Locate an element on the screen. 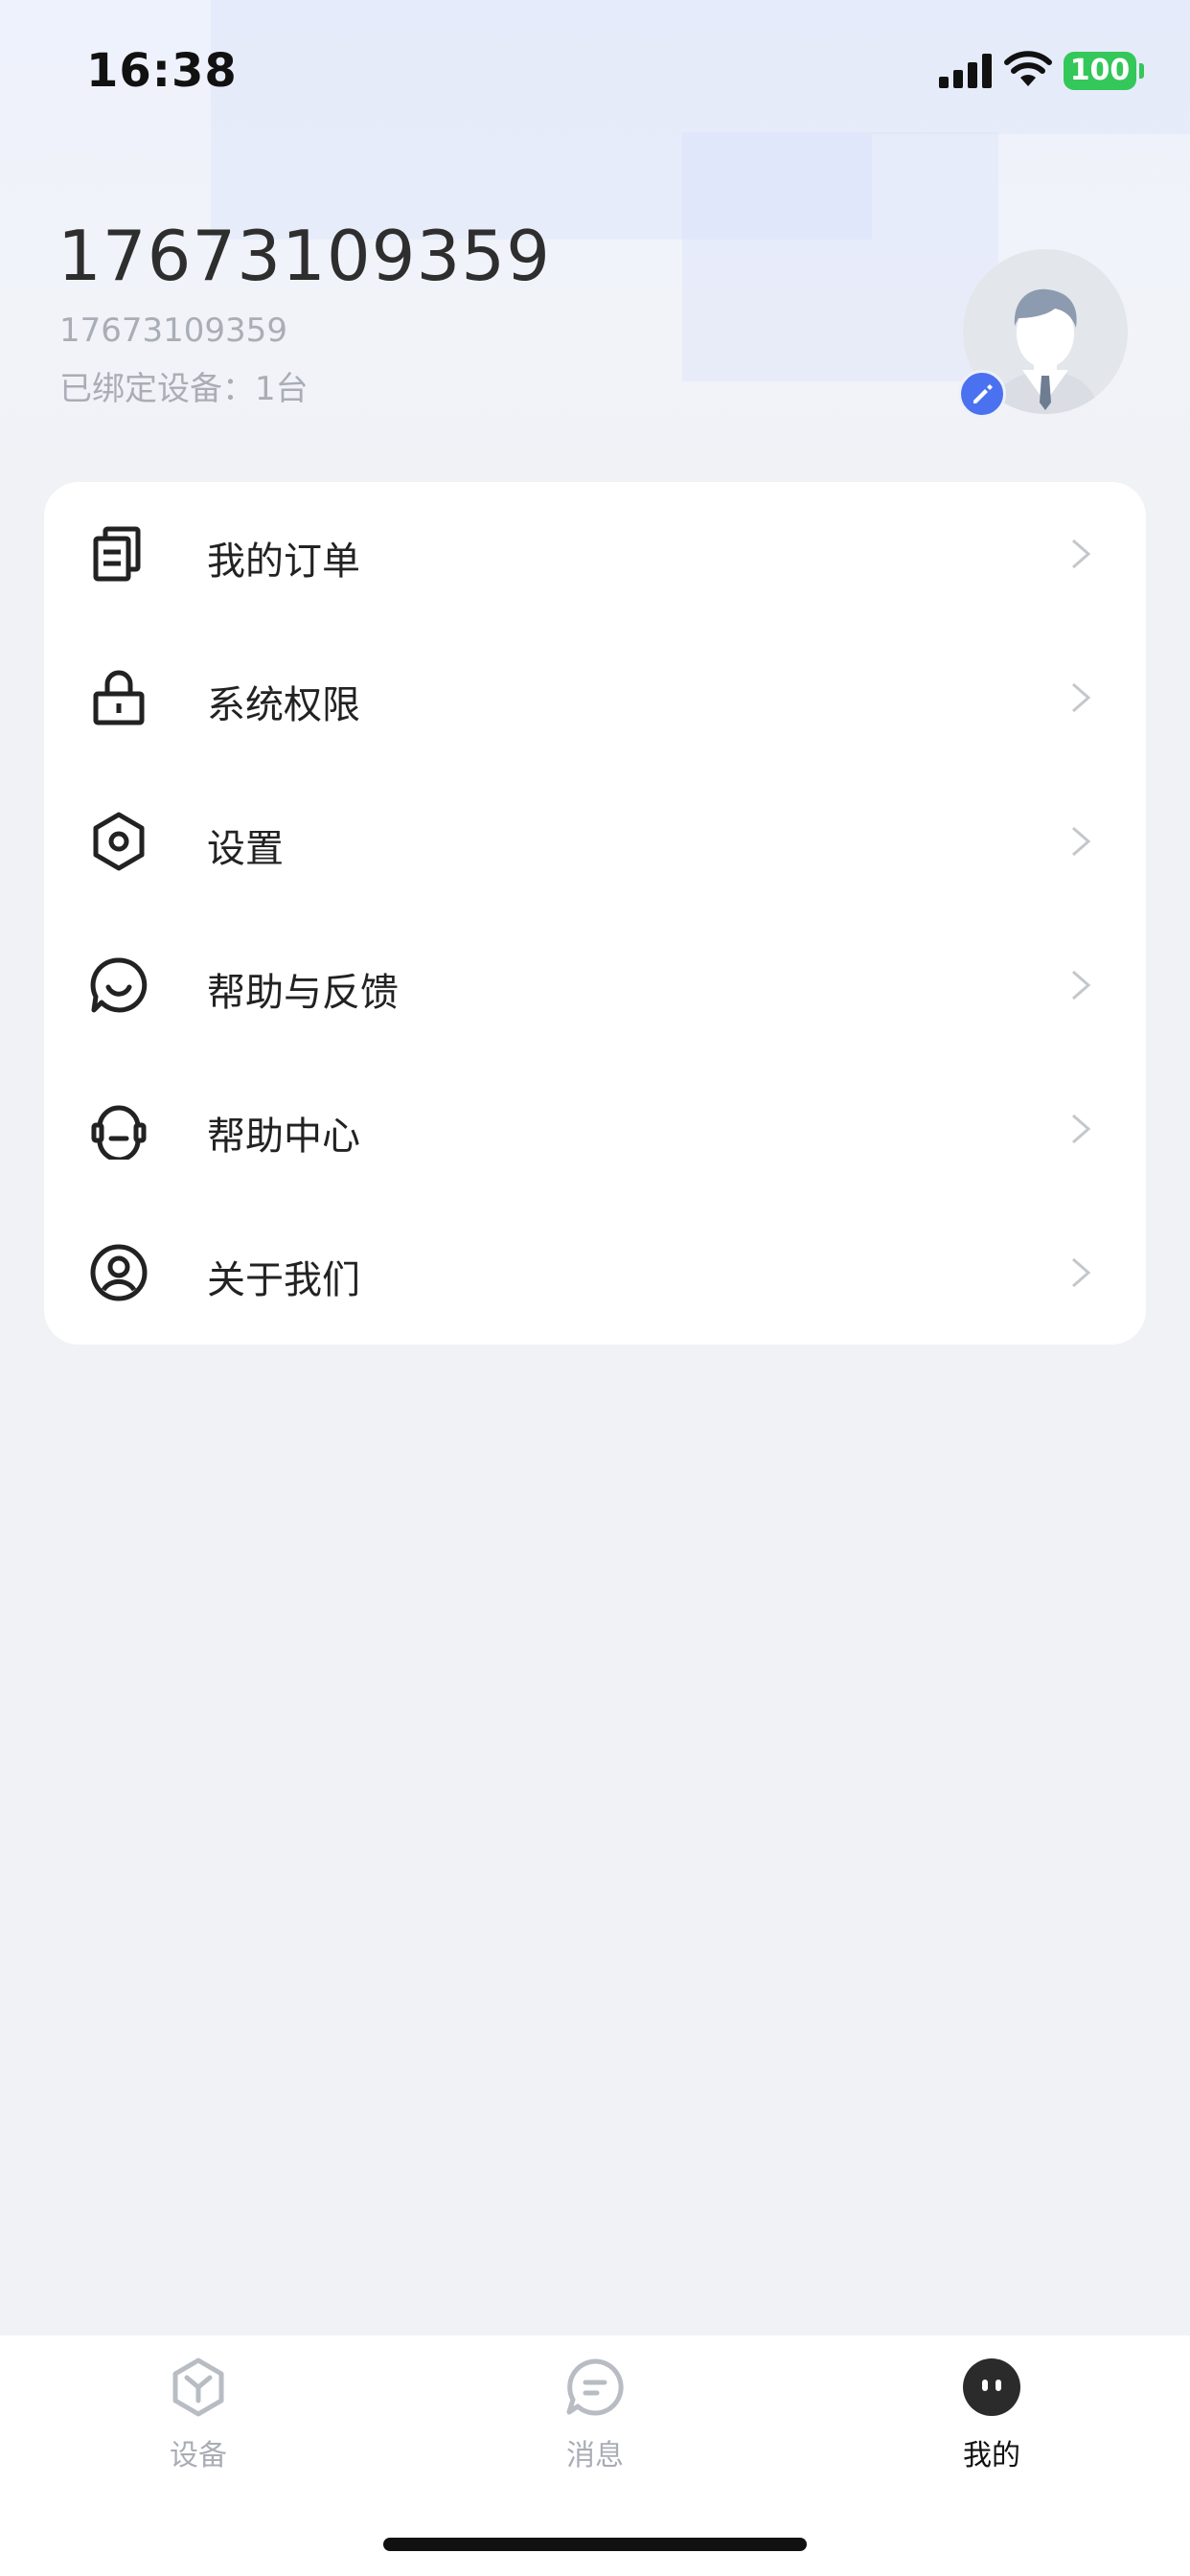 This screenshot has width=1190, height=2576. tab-mine: 我的 is located at coordinates (991, 2416).